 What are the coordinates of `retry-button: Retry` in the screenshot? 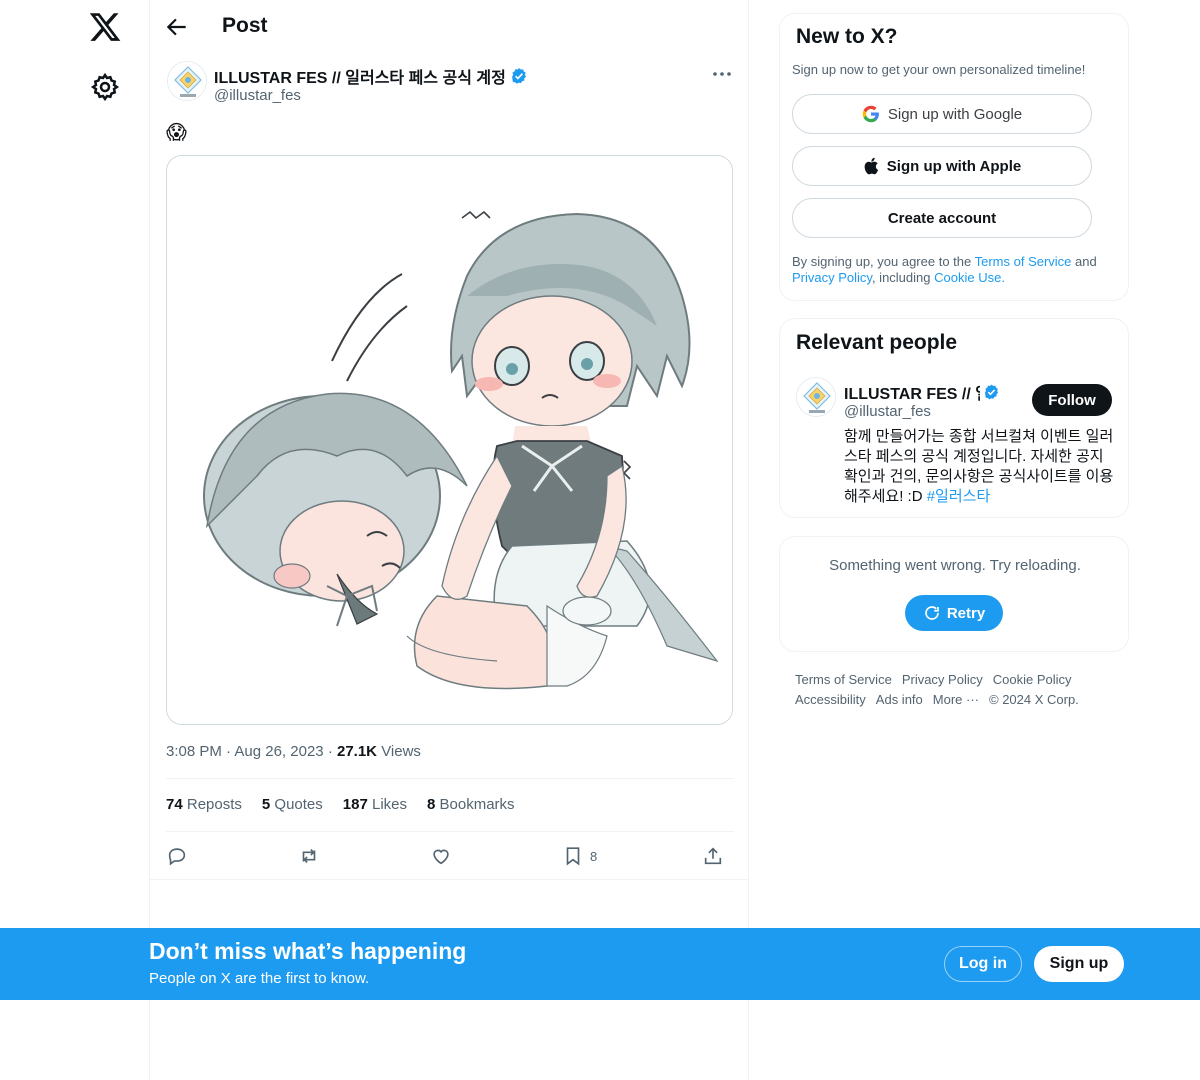 It's located at (954, 613).